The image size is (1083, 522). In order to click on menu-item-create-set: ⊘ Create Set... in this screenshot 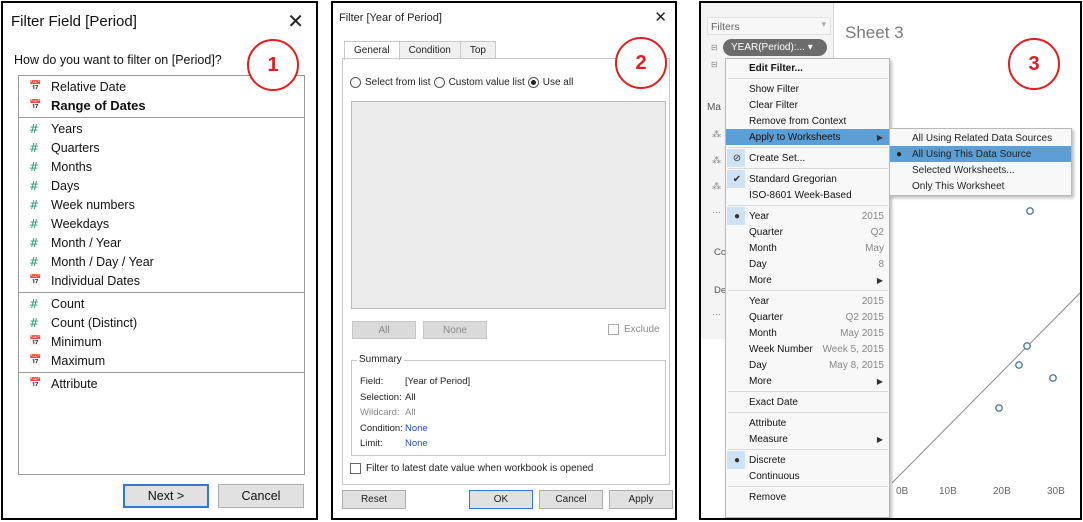, I will do `click(807, 158)`.